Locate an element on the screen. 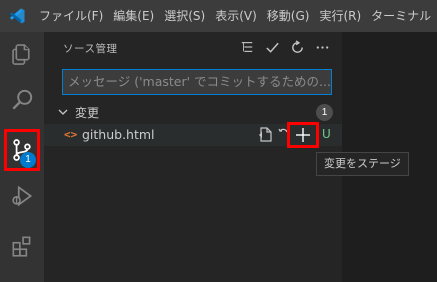 This screenshot has width=437, height=282. changes-count-badge: 1 is located at coordinates (324, 112).